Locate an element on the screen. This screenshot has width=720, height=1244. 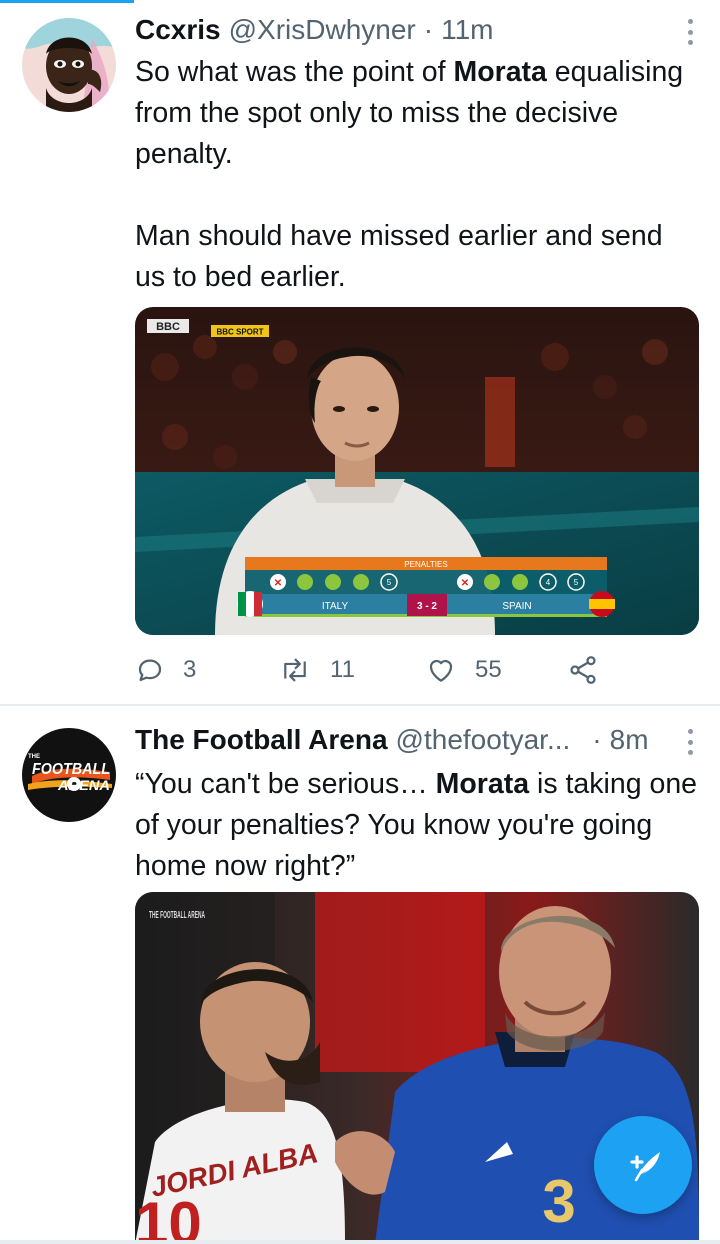
jersey-number-left: 10 is located at coordinates (168, 1217).